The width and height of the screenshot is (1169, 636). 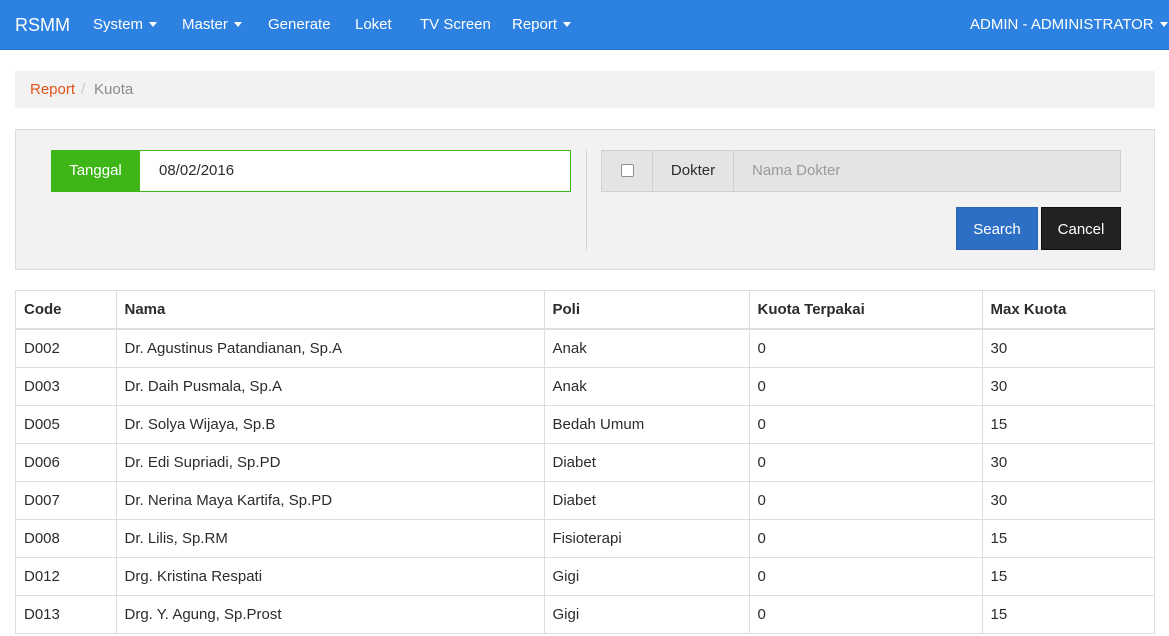 What do you see at coordinates (646, 538) in the screenshot?
I see `cell-poli: Fisioterapi` at bounding box center [646, 538].